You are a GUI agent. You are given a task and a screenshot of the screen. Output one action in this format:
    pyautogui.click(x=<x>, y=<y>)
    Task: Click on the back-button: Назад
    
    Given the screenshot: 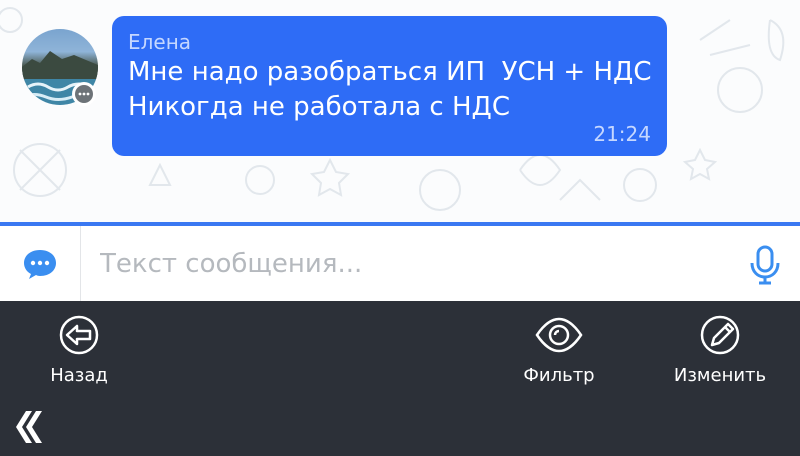 What is the action you would take?
    pyautogui.click(x=79, y=350)
    